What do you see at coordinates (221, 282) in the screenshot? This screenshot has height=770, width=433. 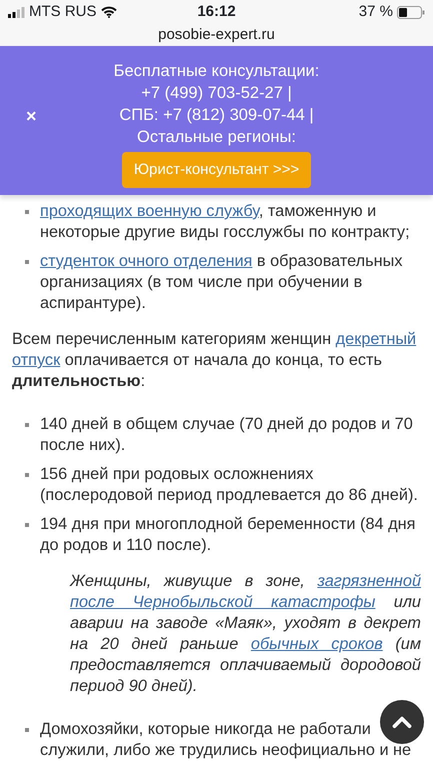 I see `list-item-text: студенток очного отделения в образовательных организациях (в том числе при обучении в аспирантуре).` at bounding box center [221, 282].